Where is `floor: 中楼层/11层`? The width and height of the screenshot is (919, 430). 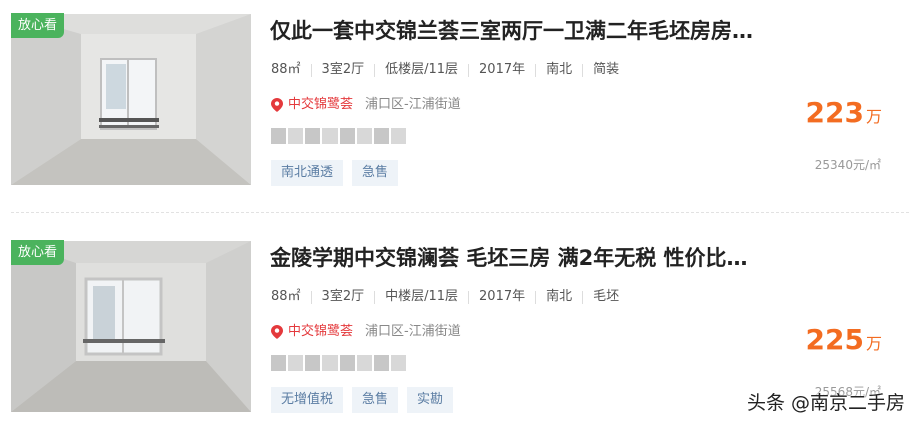
floor: 中楼层/11层 is located at coordinates (422, 296).